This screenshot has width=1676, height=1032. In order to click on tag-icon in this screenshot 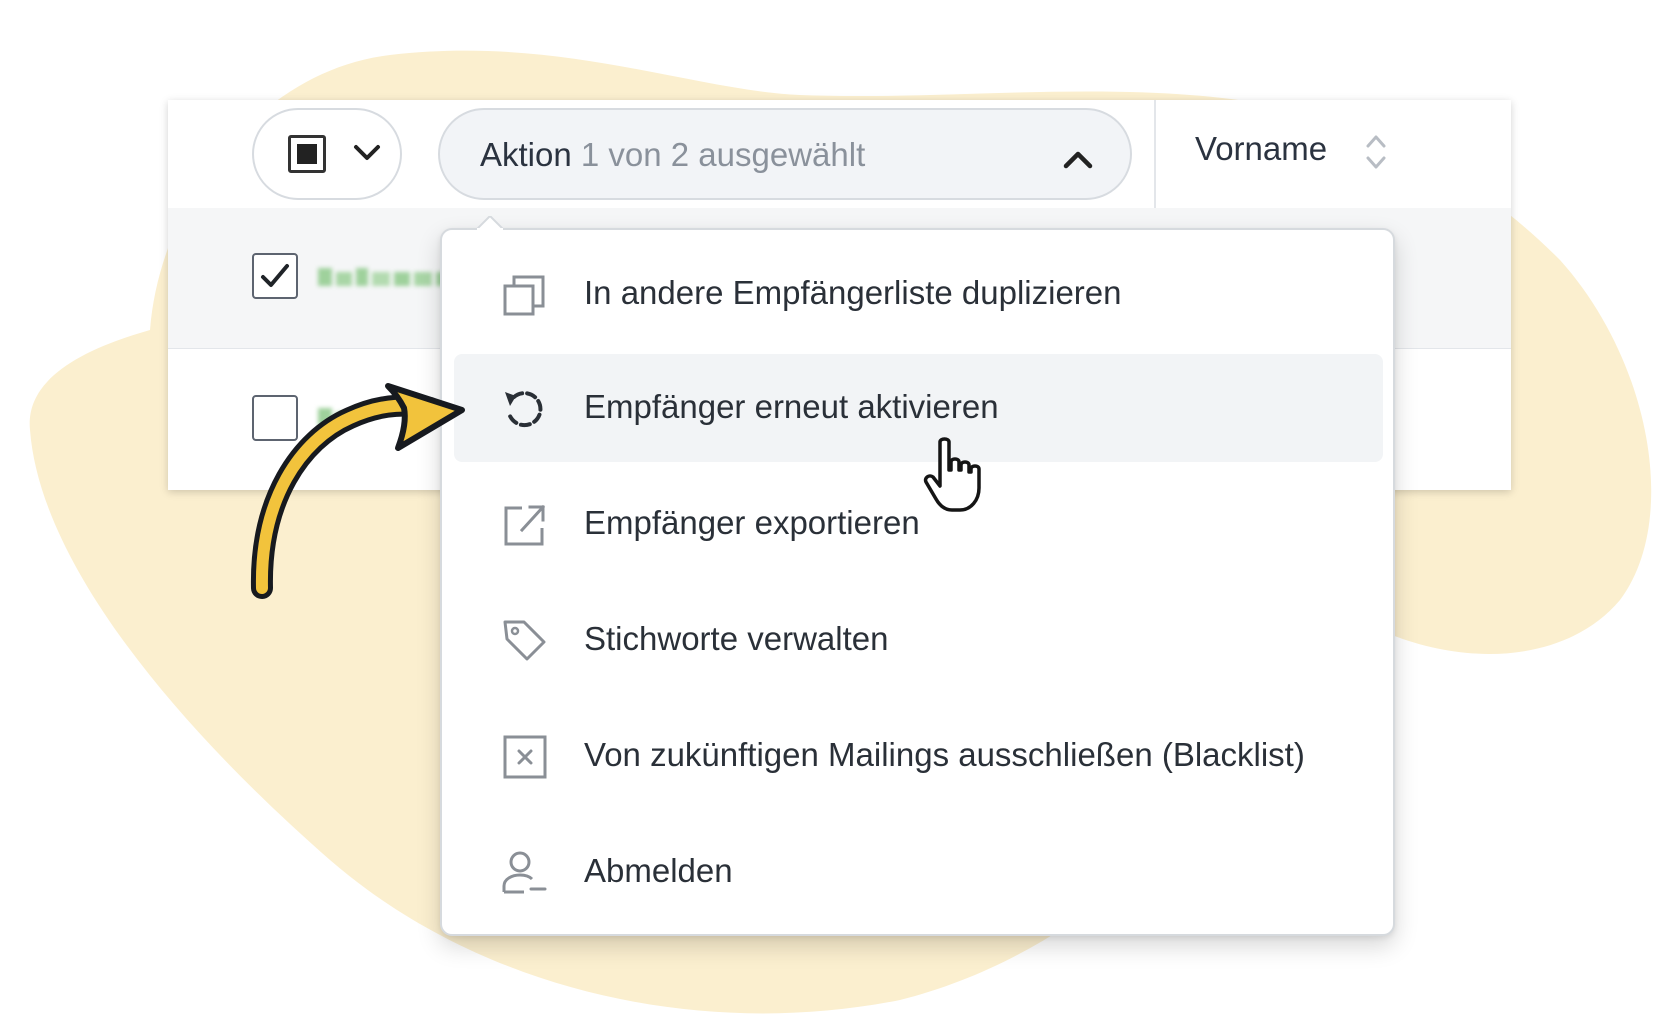, I will do `click(524, 640)`.